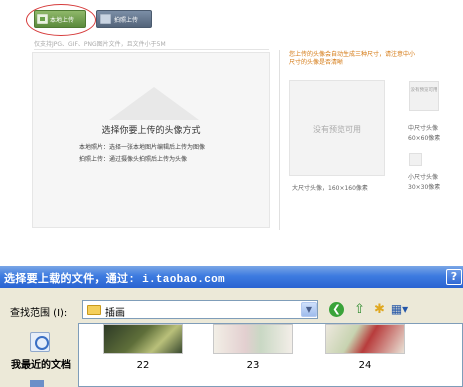 The image size is (463, 387). I want to click on look-in-value: 插画, so click(115, 313).